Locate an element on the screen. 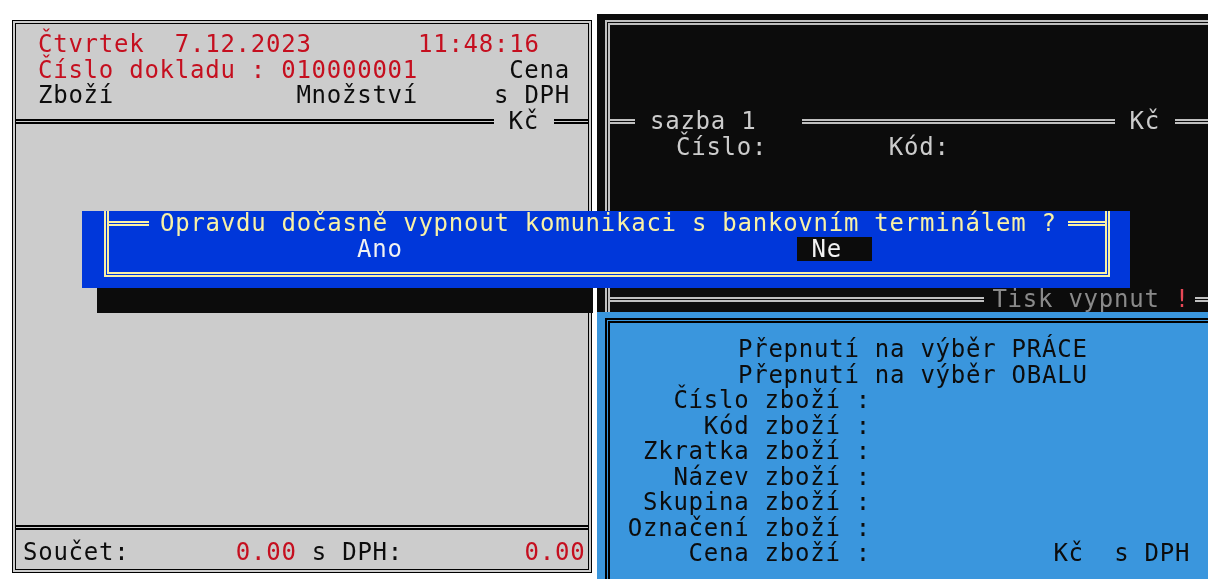 This screenshot has width=1208, height=579. field-label: Zkratka zboží : is located at coordinates (756, 452).